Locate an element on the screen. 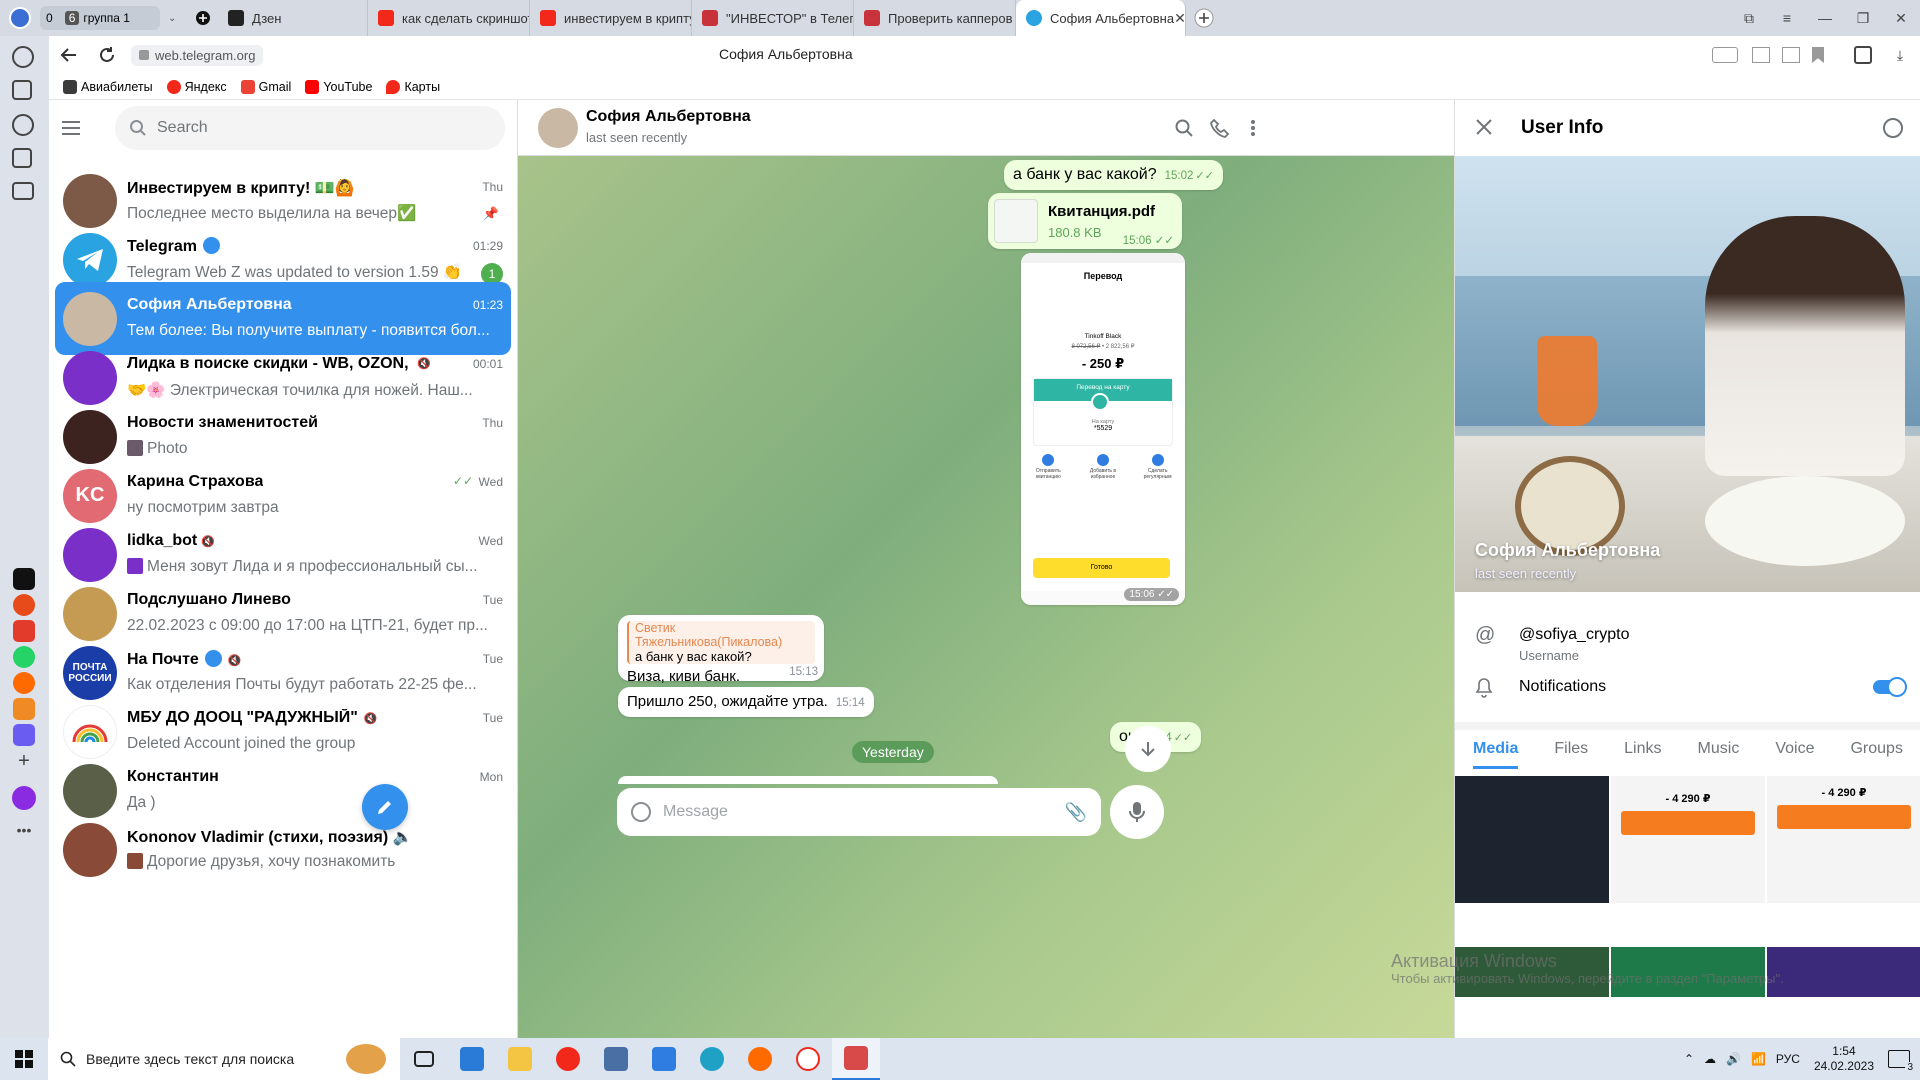  history-icon is located at coordinates (23, 57).